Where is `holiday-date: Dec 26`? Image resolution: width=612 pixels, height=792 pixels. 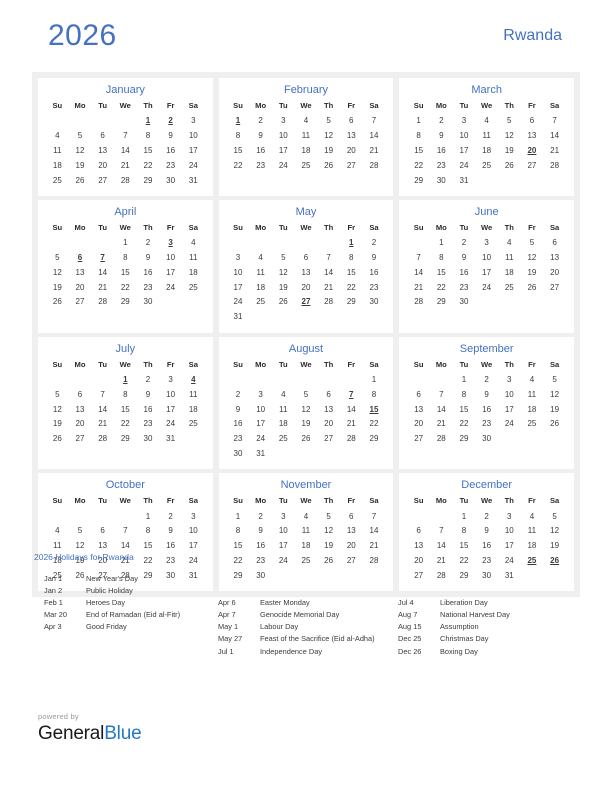 holiday-date: Dec 26 is located at coordinates (410, 651).